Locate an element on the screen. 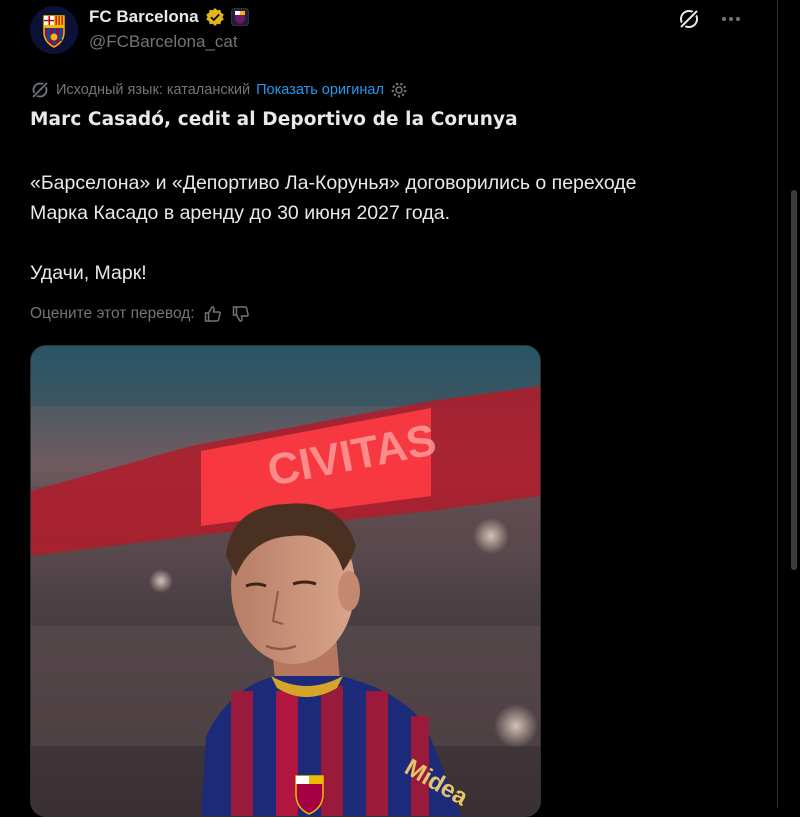 The image size is (800, 817). grok-icon is located at coordinates (689, 19).